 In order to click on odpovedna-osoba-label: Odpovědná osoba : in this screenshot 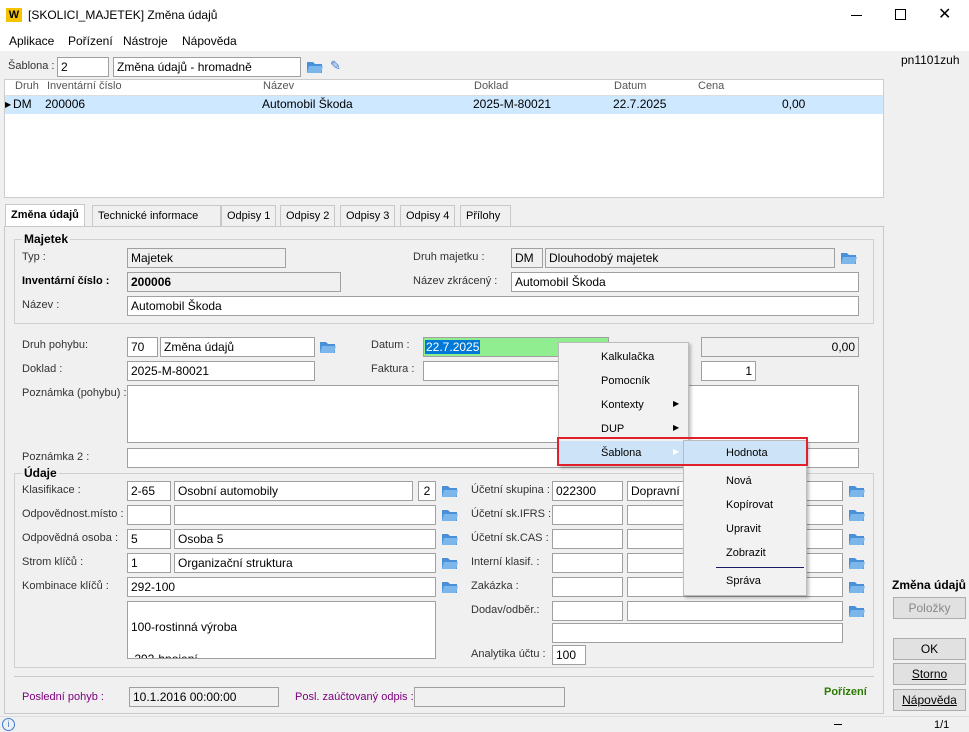, I will do `click(70, 538)`.